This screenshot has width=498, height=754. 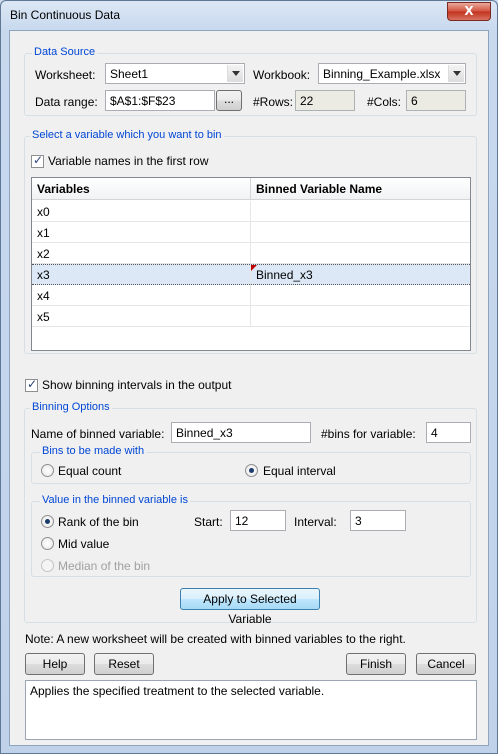 I want to click on variable-cell: x0, so click(x=43, y=212).